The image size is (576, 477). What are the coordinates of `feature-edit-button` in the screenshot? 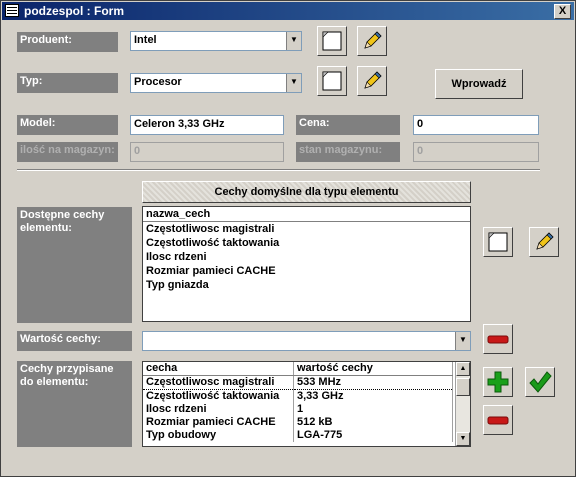 It's located at (544, 242).